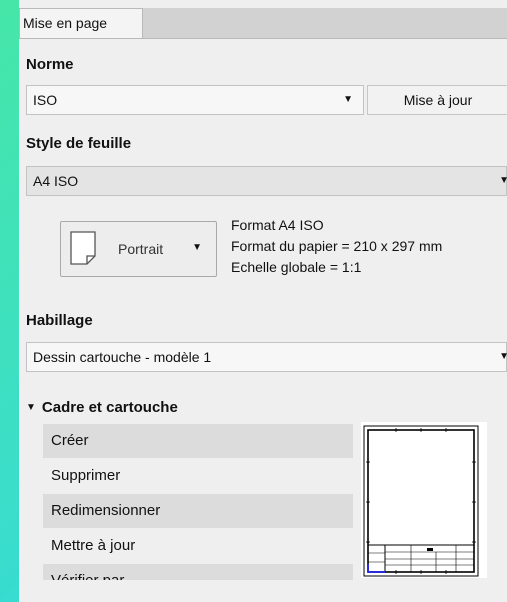 The height and width of the screenshot is (602, 507). I want to click on orientation-label: Portrait, so click(141, 249).